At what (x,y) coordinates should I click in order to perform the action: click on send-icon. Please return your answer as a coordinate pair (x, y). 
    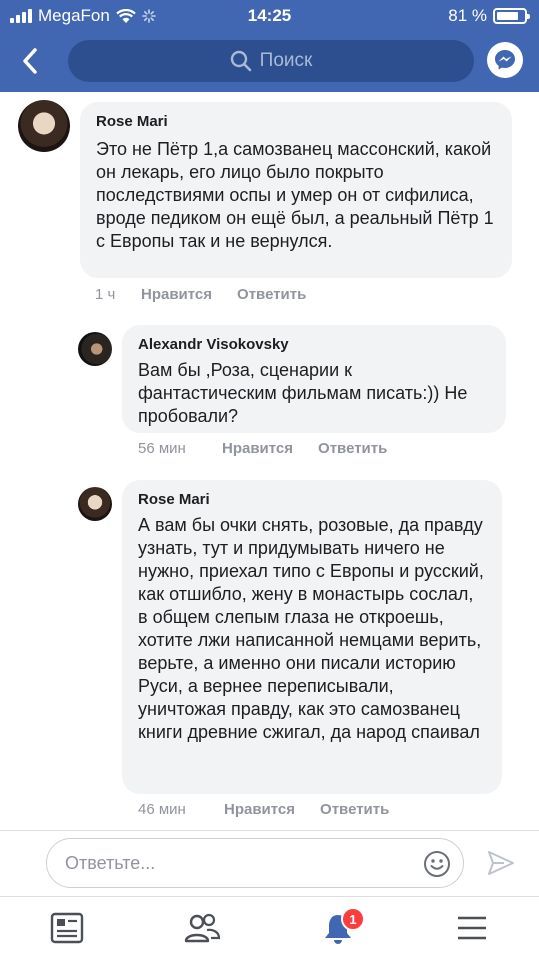
    Looking at the image, I should click on (501, 863).